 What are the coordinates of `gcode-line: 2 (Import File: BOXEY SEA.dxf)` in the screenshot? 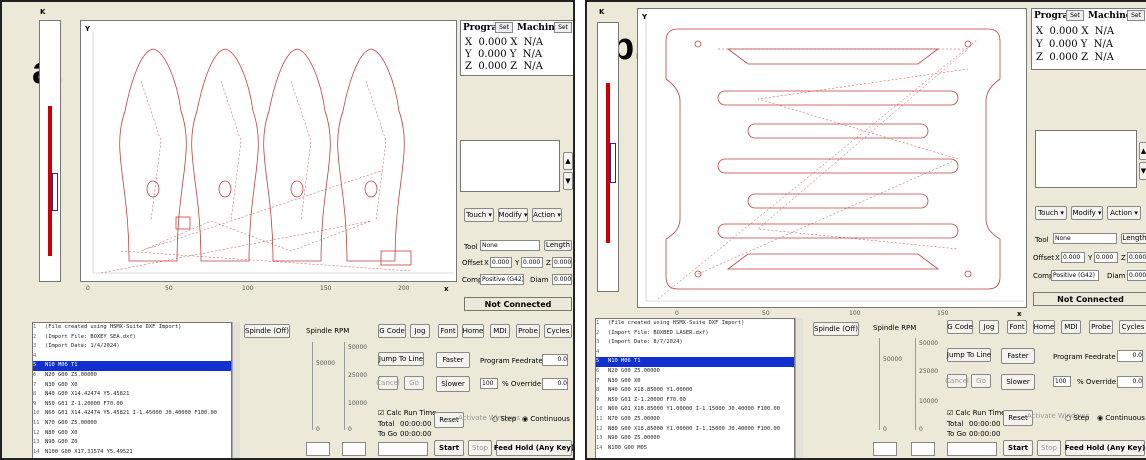 It's located at (132, 338).